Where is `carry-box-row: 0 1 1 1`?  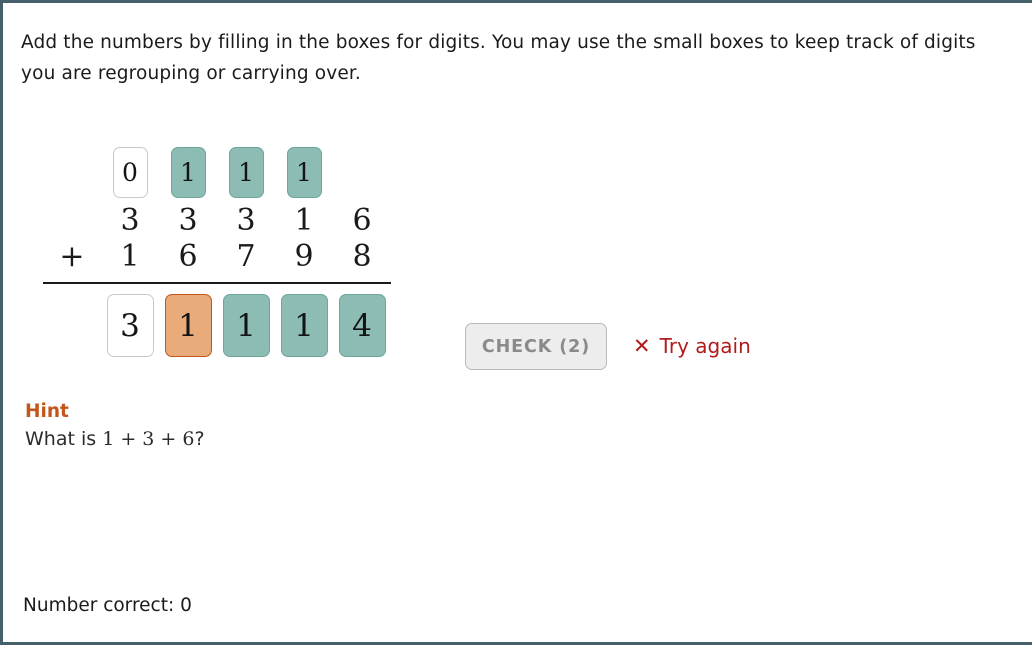
carry-box-row: 0 1 1 1 is located at coordinates (217, 172).